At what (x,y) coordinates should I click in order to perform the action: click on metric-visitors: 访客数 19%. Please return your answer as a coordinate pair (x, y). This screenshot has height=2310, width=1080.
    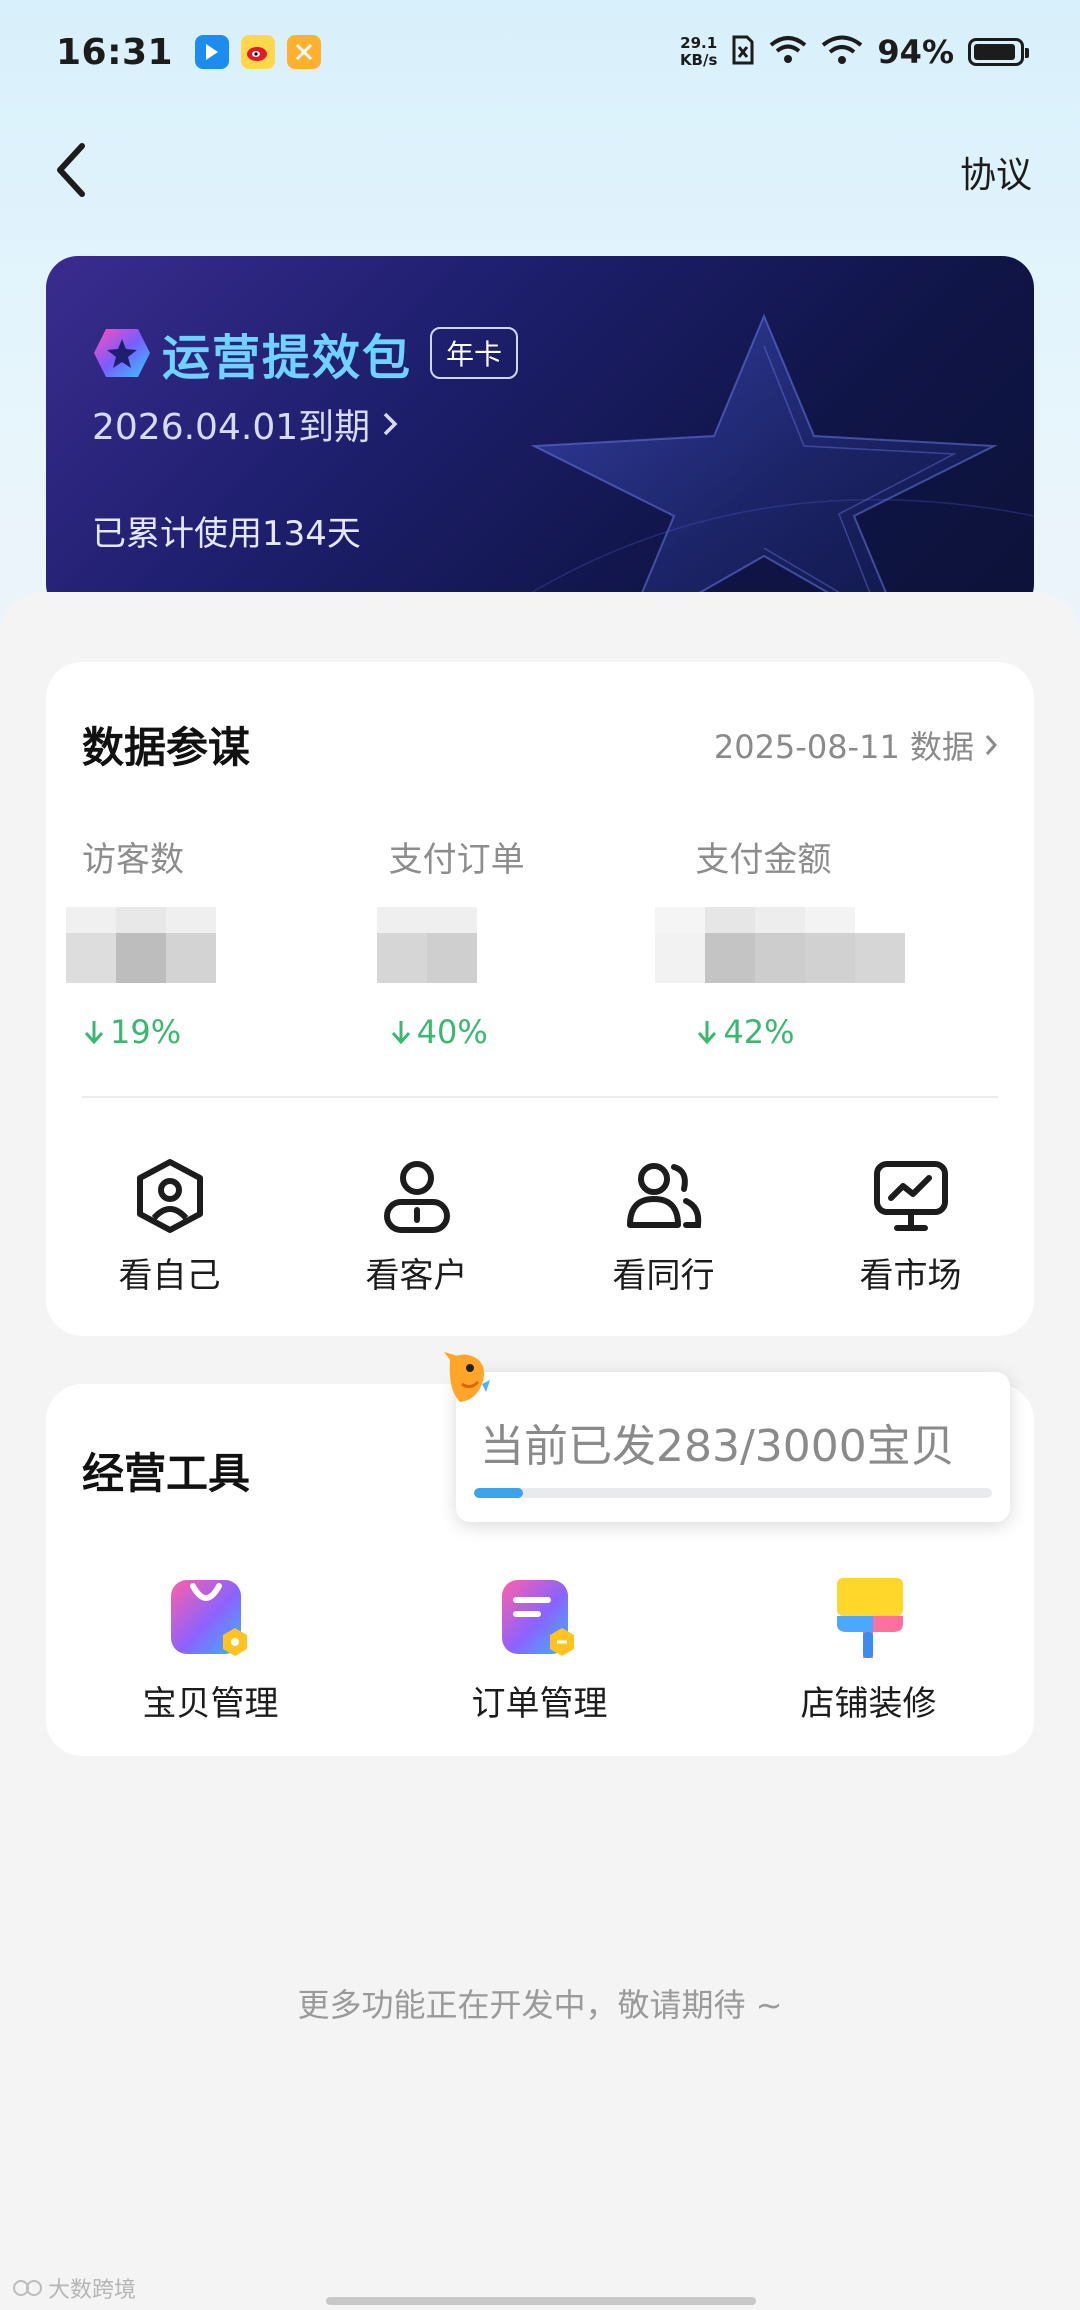
    Looking at the image, I should click on (227, 941).